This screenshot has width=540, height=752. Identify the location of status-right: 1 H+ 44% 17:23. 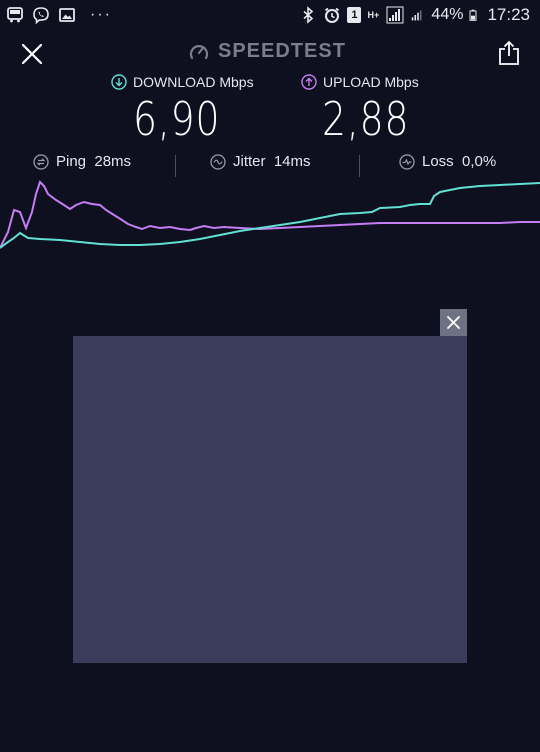
(414, 15).